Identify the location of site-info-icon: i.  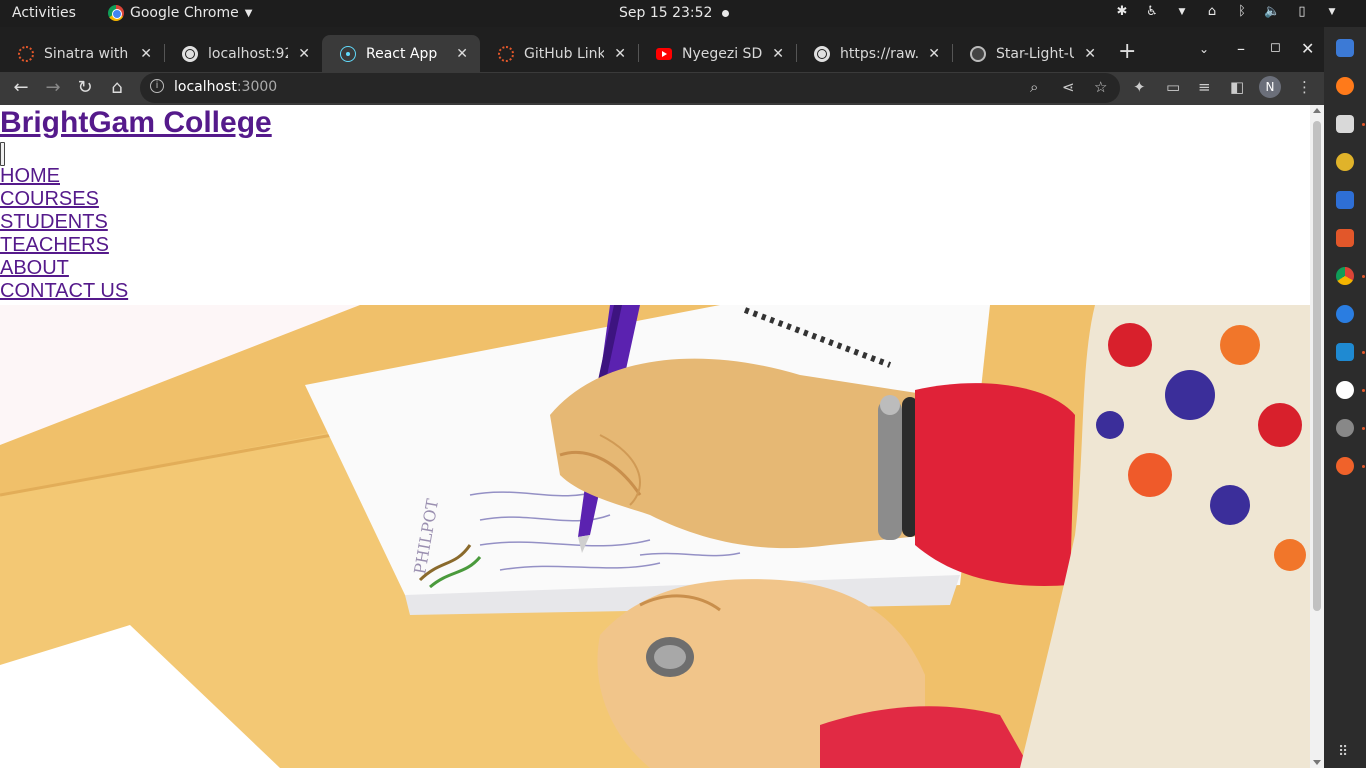
(157, 86).